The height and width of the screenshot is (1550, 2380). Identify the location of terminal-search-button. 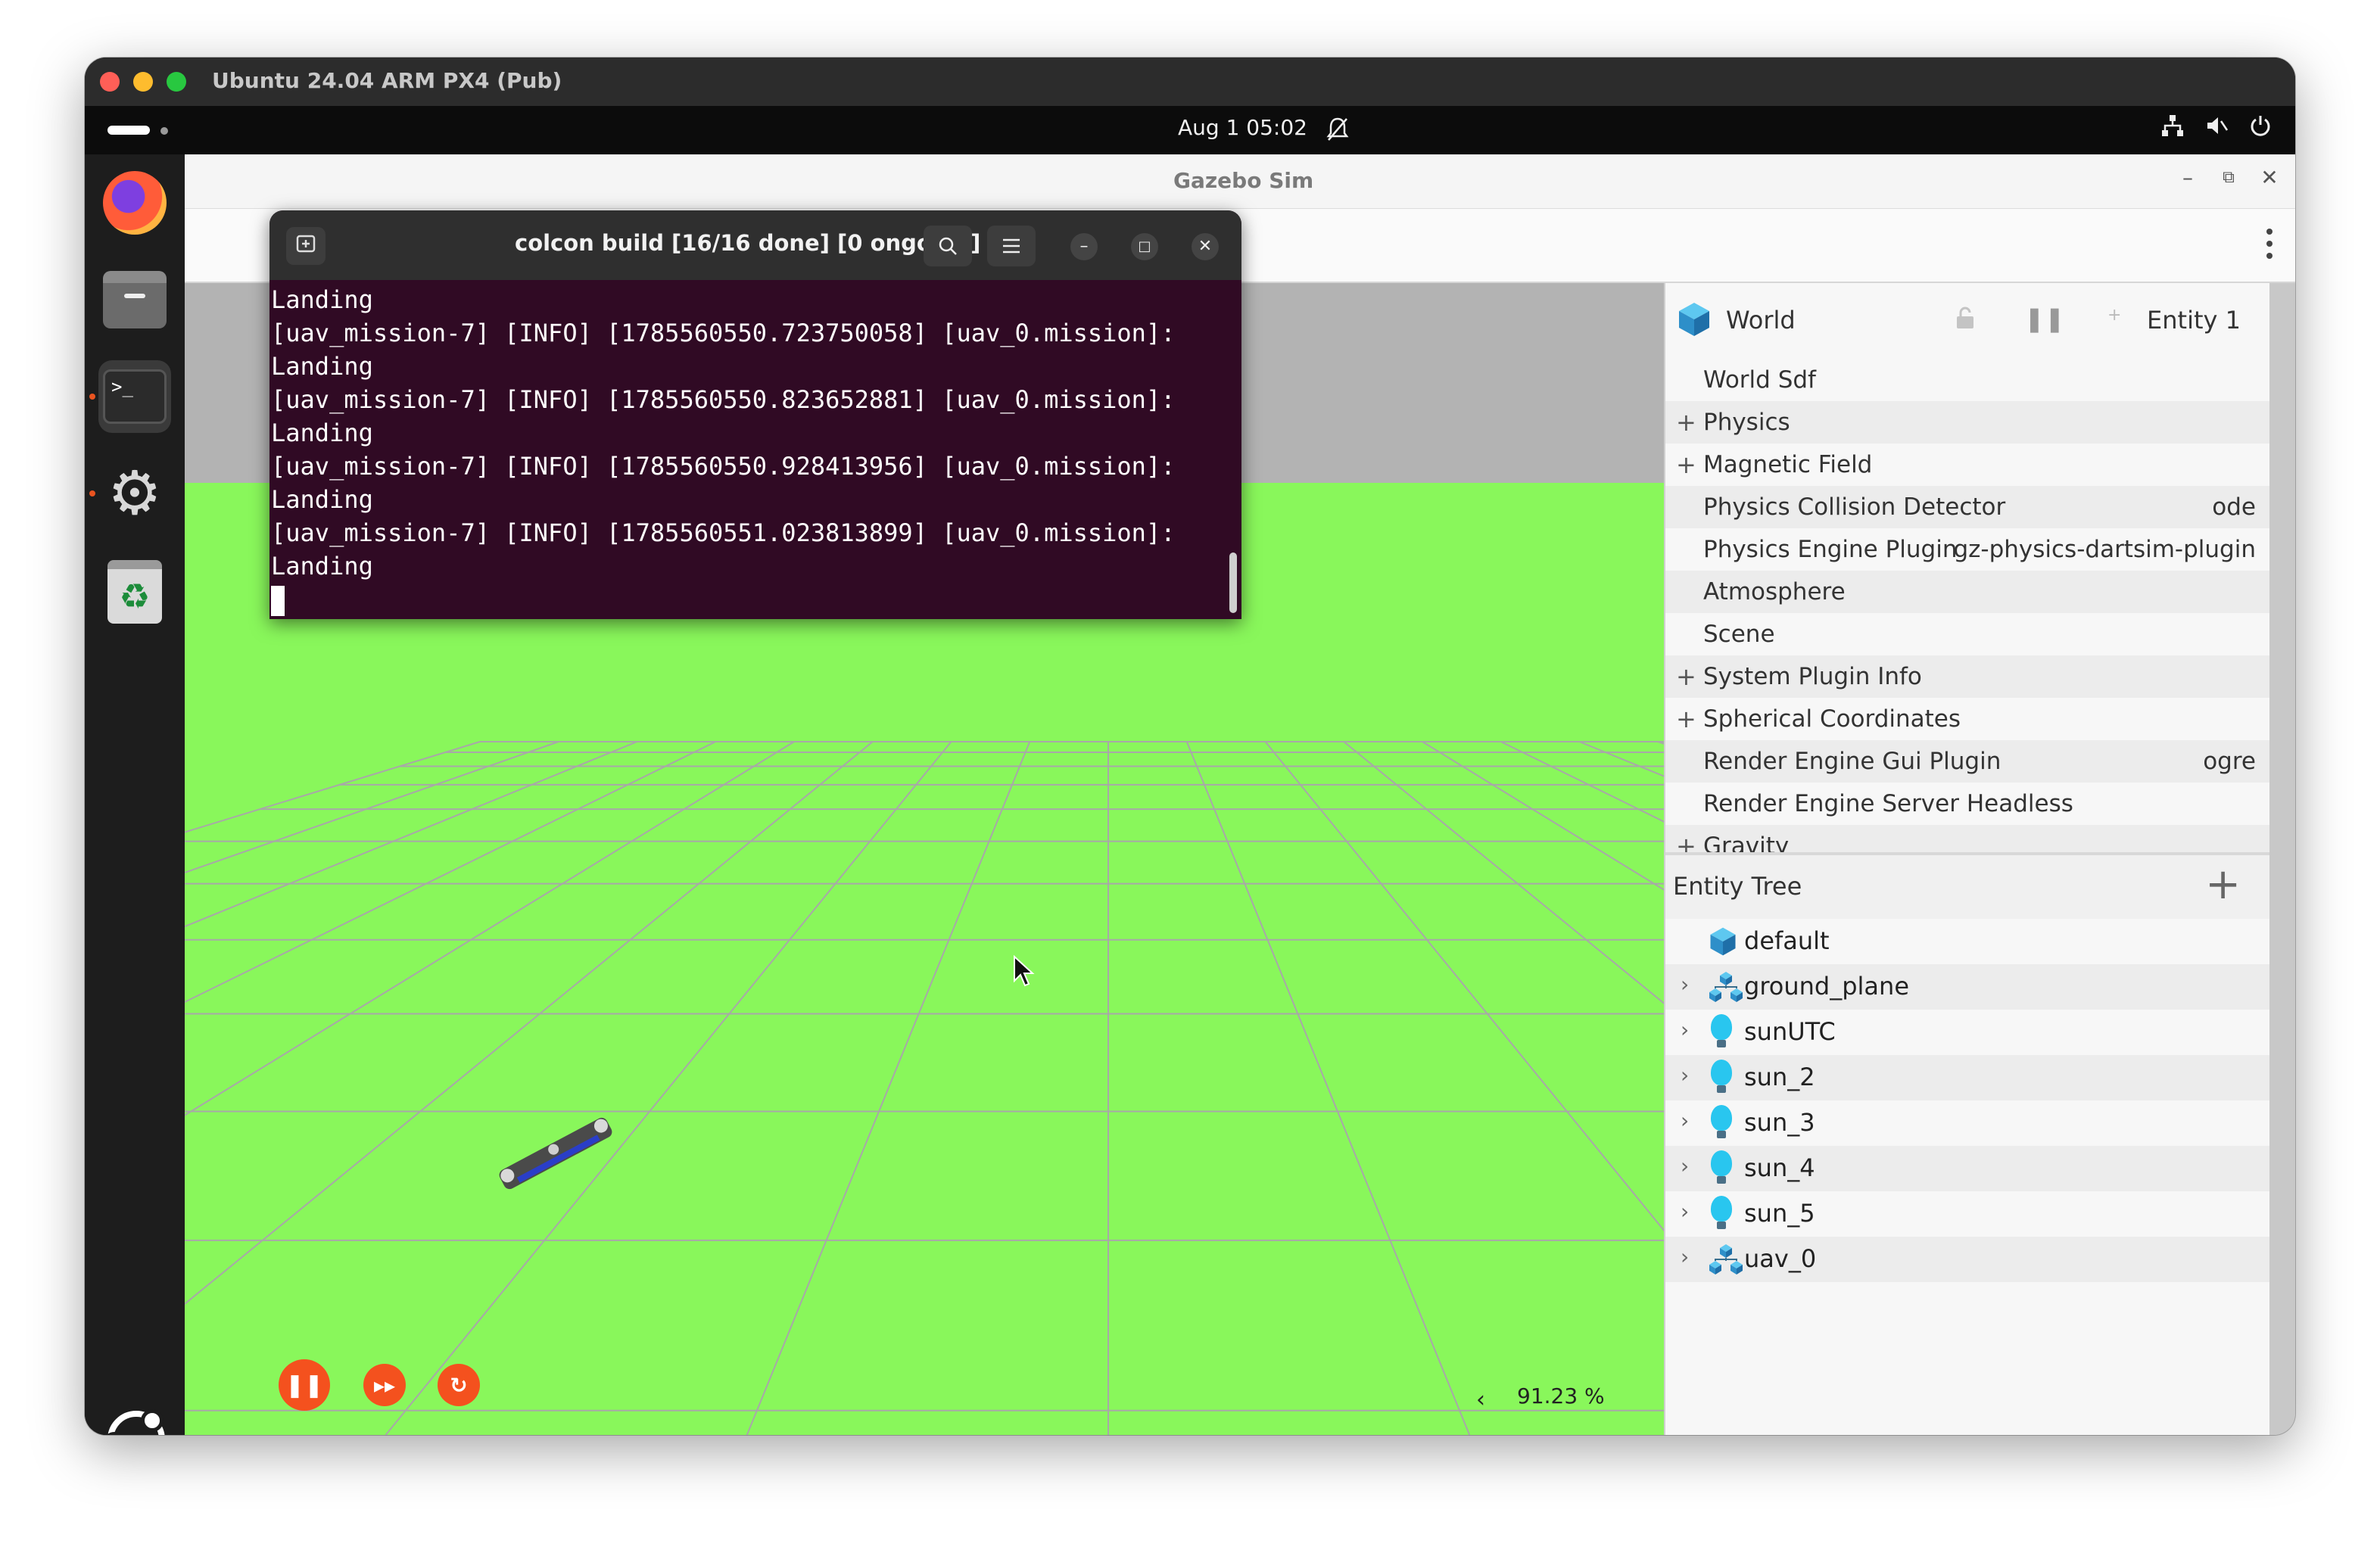
(948, 246).